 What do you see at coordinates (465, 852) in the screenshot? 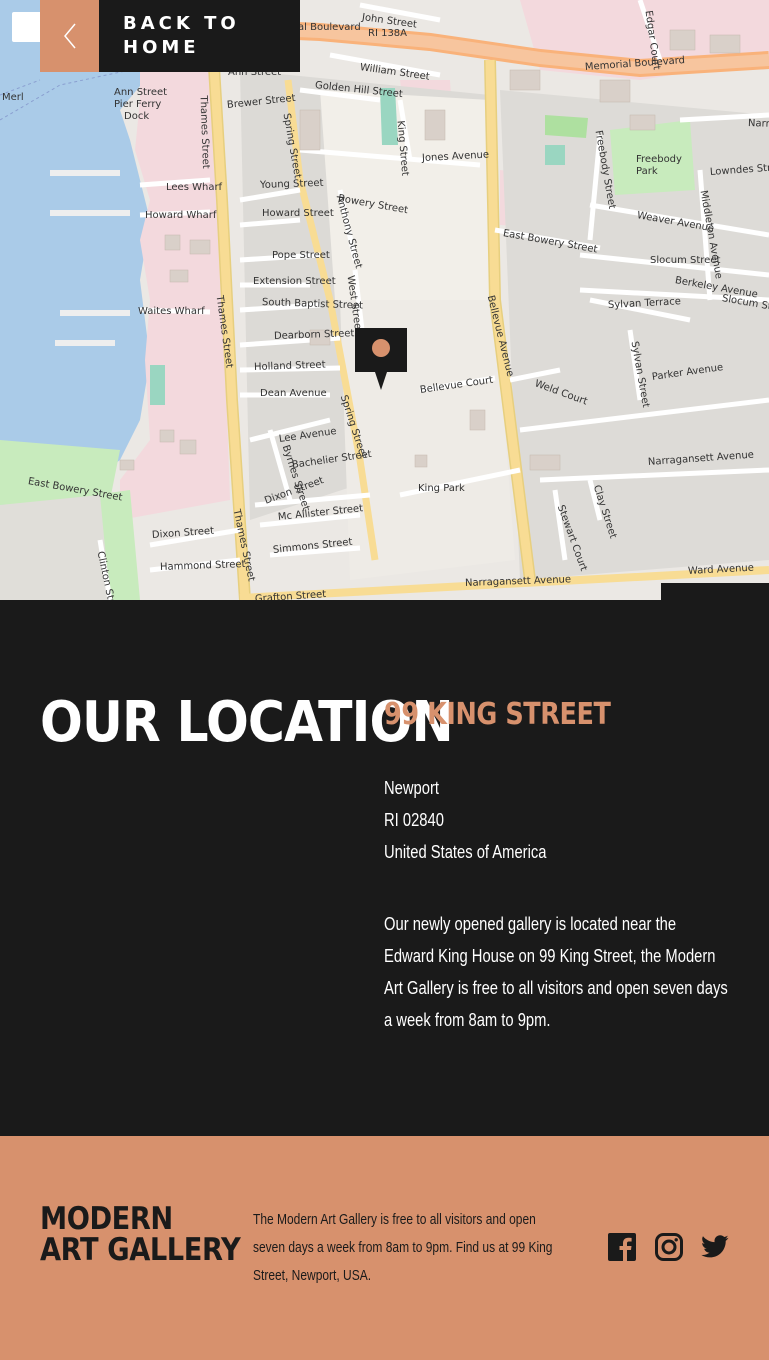
I see `address-country: United States of America` at bounding box center [465, 852].